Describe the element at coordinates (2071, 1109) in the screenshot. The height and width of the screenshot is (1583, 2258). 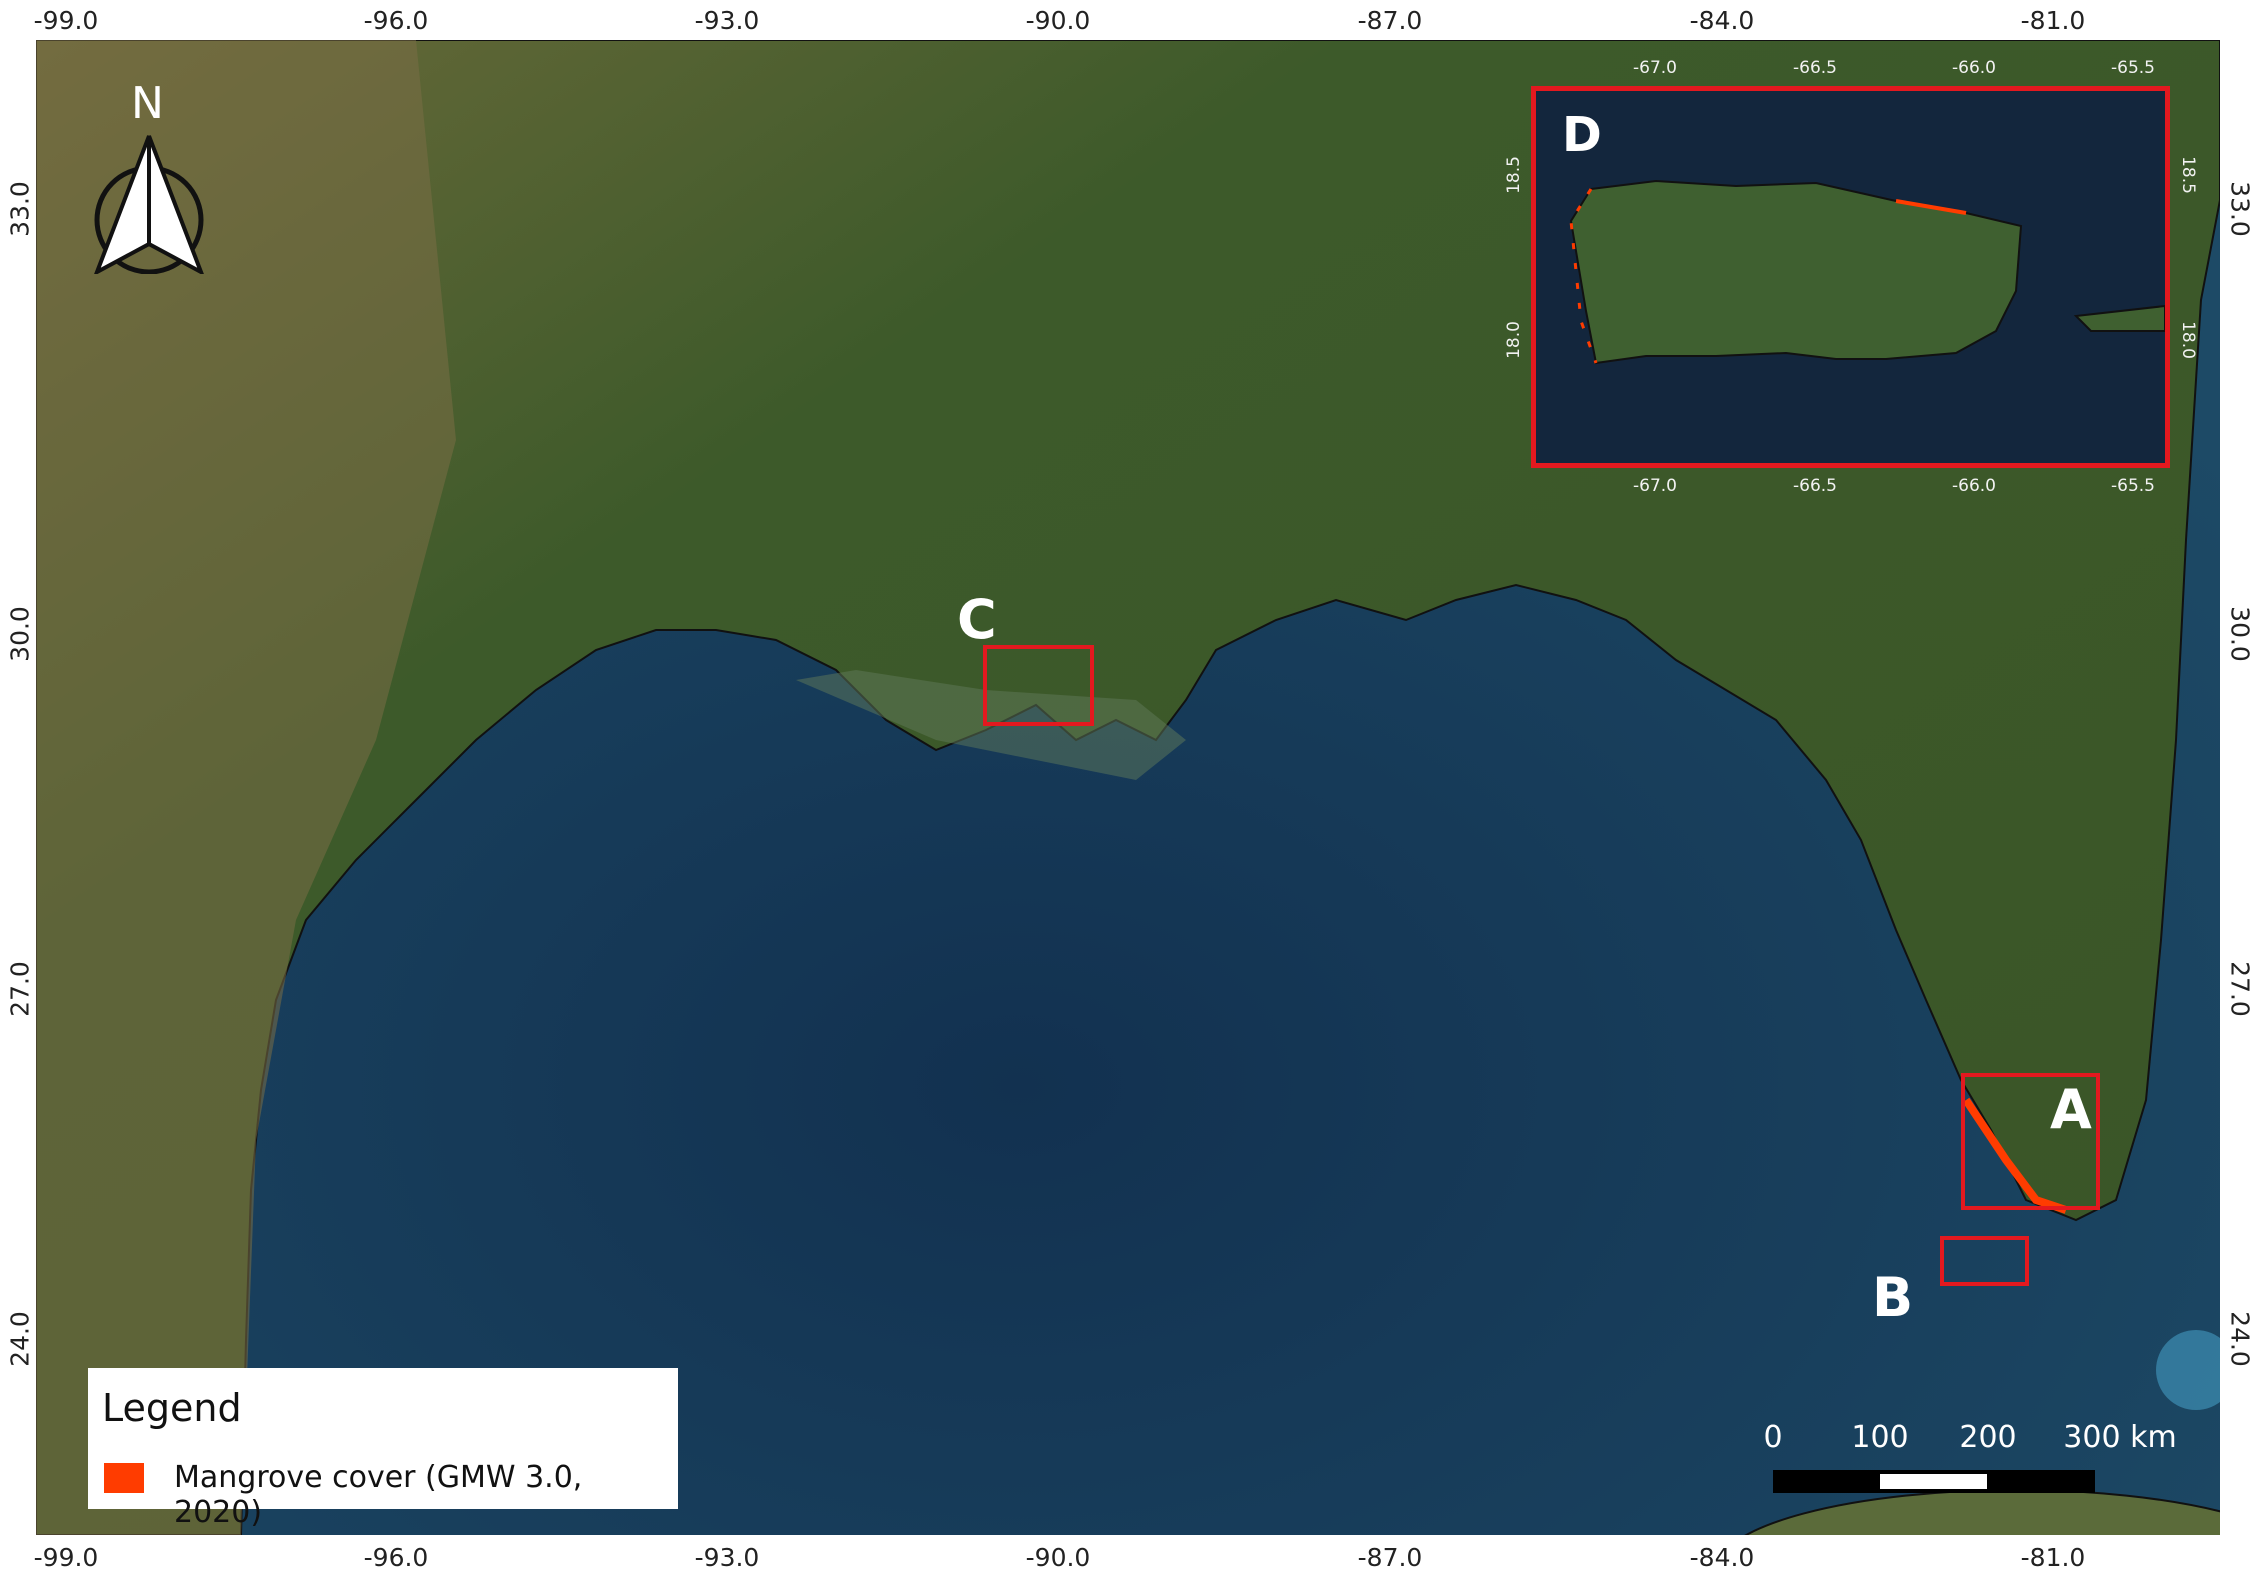
I see `box-label-a: A` at that location.